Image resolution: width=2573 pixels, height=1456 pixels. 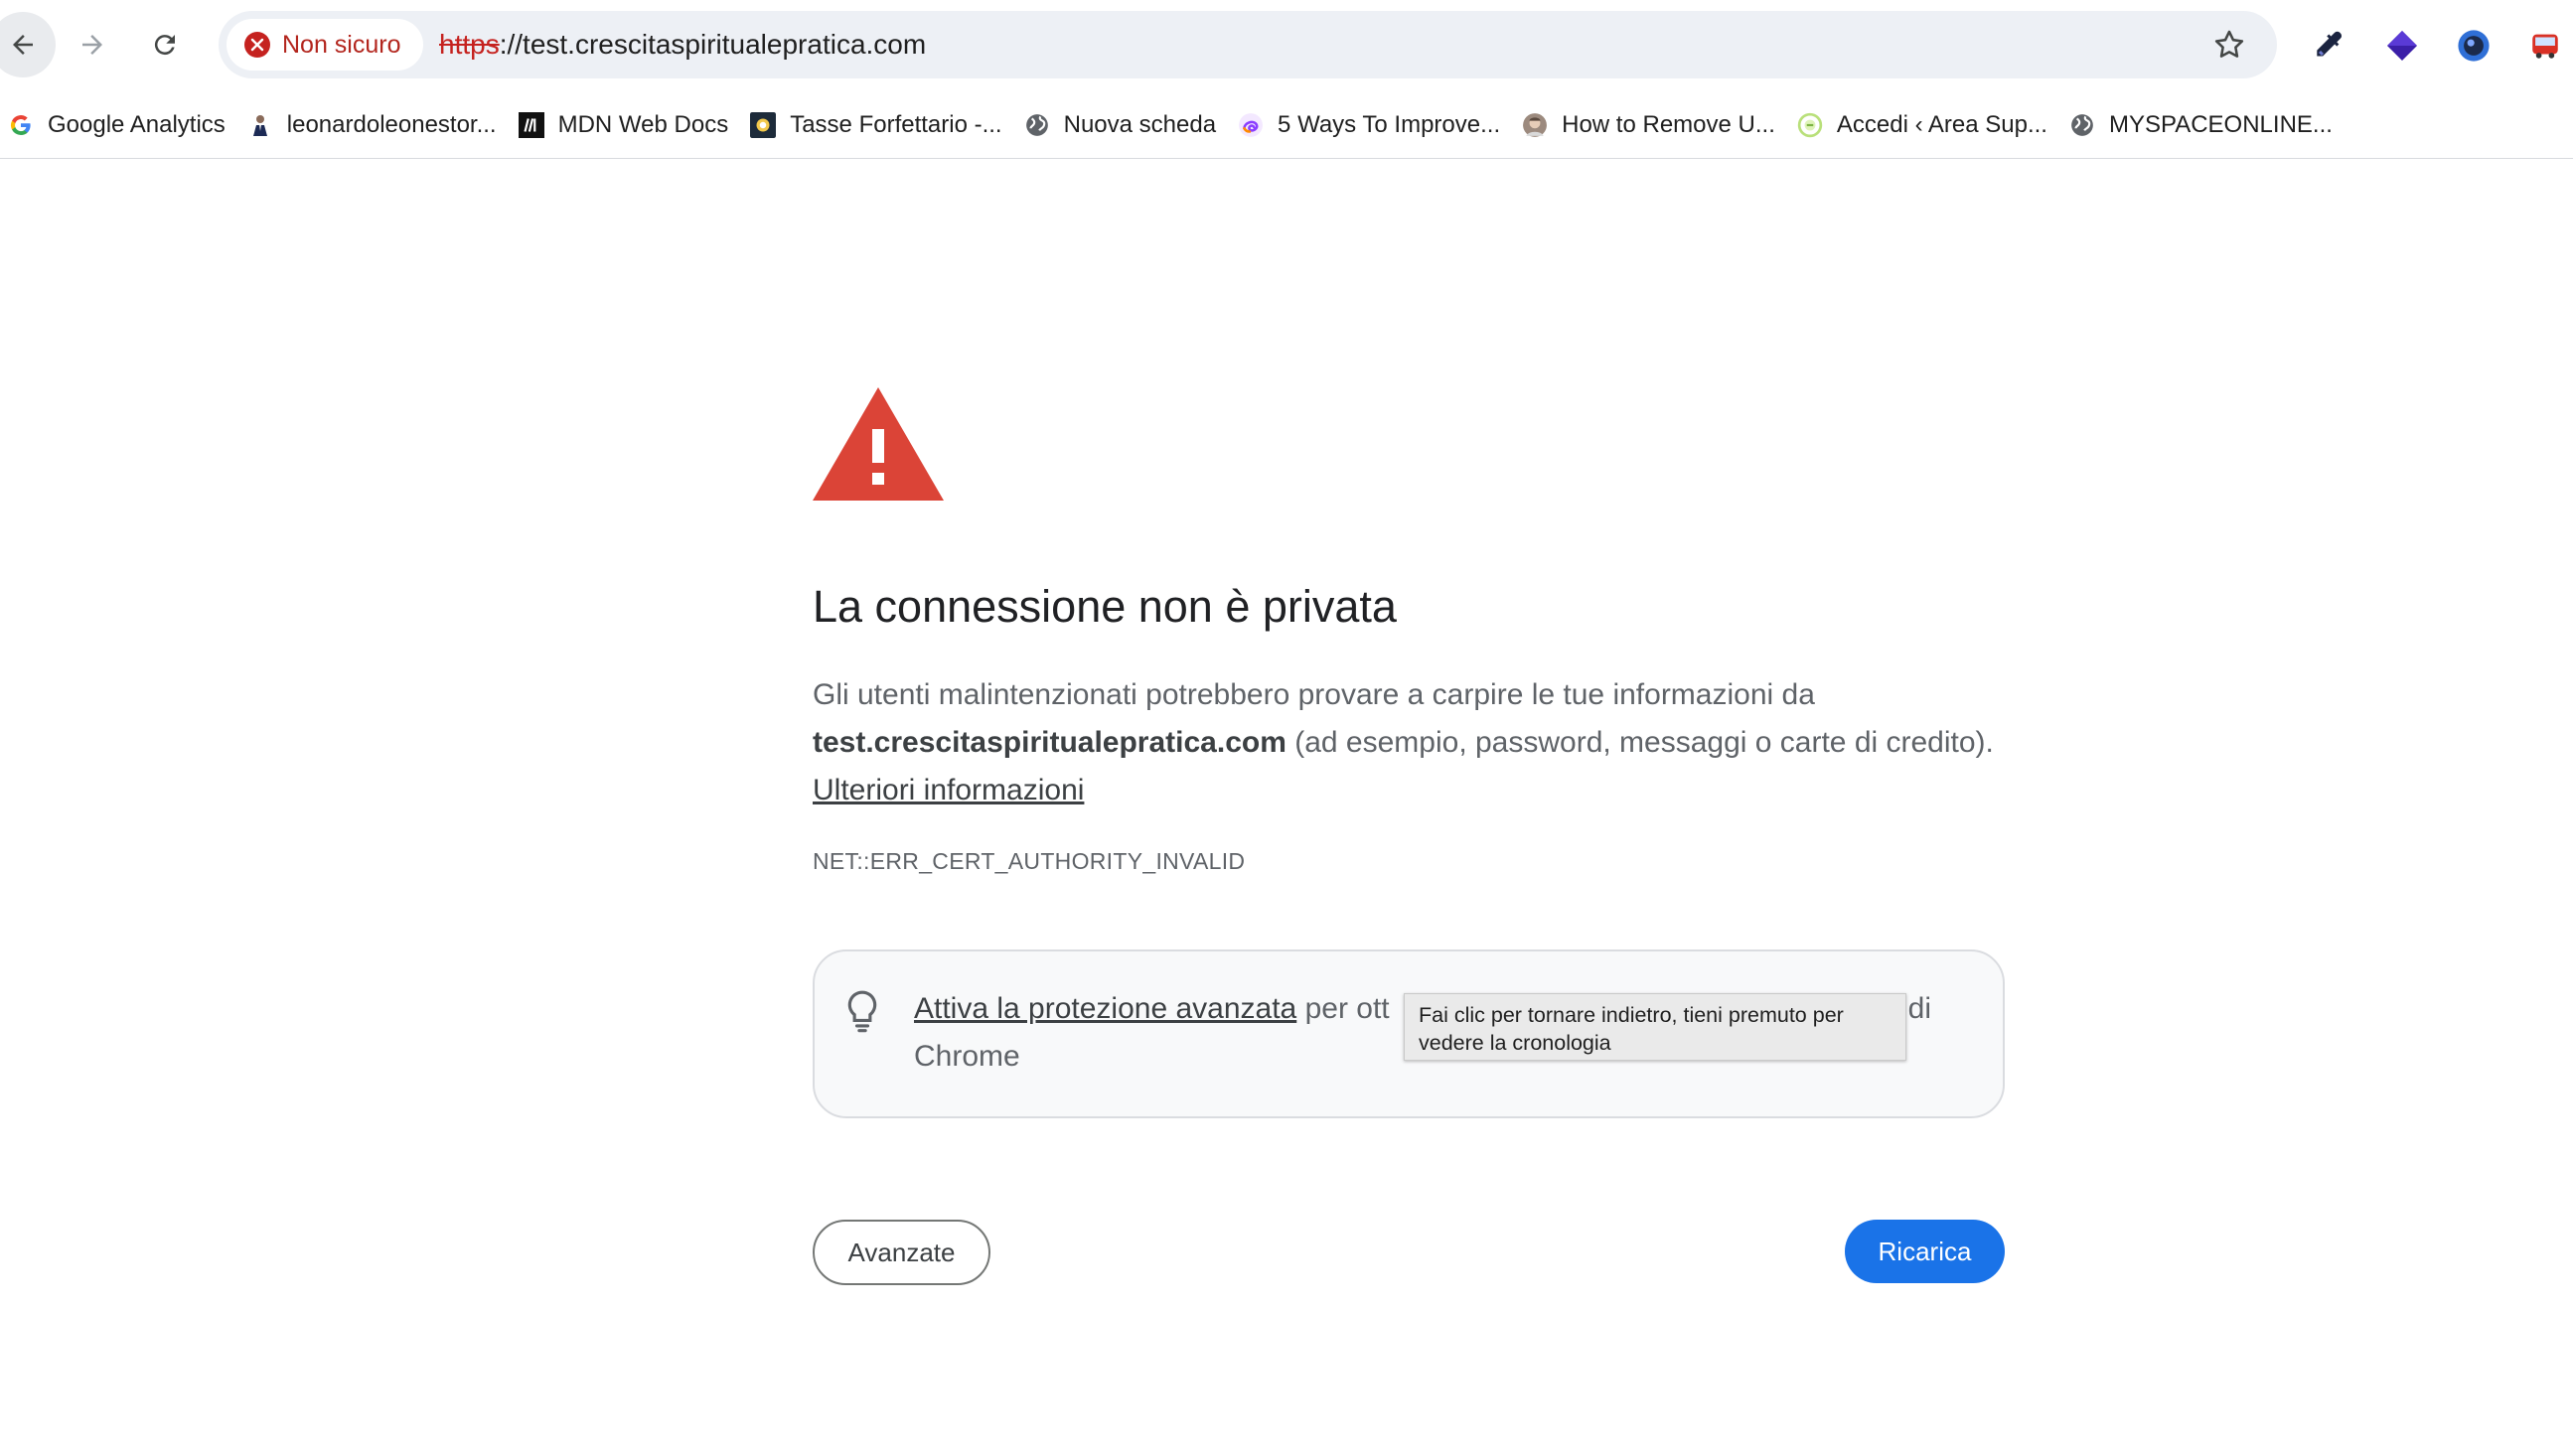 I want to click on purple-diamond-icon, so click(x=2402, y=46).